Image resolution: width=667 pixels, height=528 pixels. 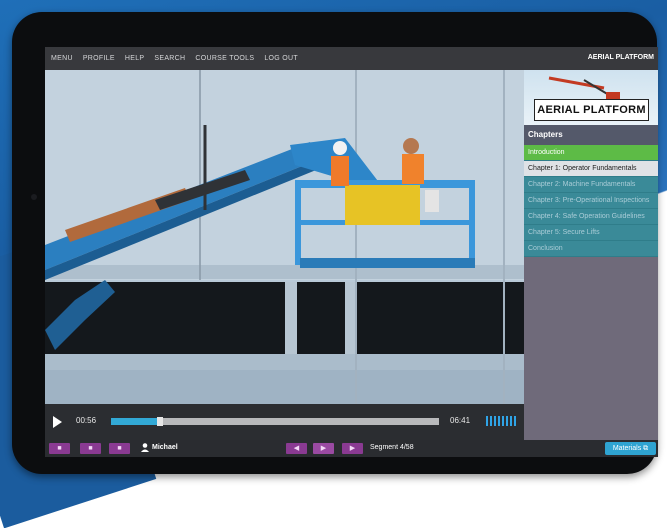 I want to click on chapters-heading: Chapters, so click(x=591, y=135).